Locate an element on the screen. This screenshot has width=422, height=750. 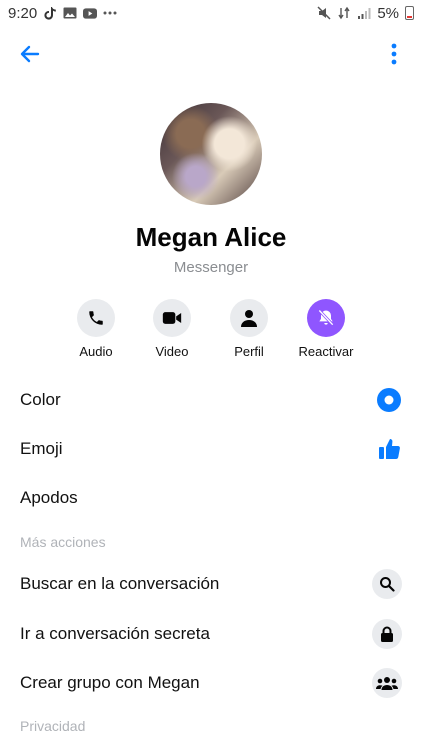
audio-call-circle is located at coordinates (96, 318).